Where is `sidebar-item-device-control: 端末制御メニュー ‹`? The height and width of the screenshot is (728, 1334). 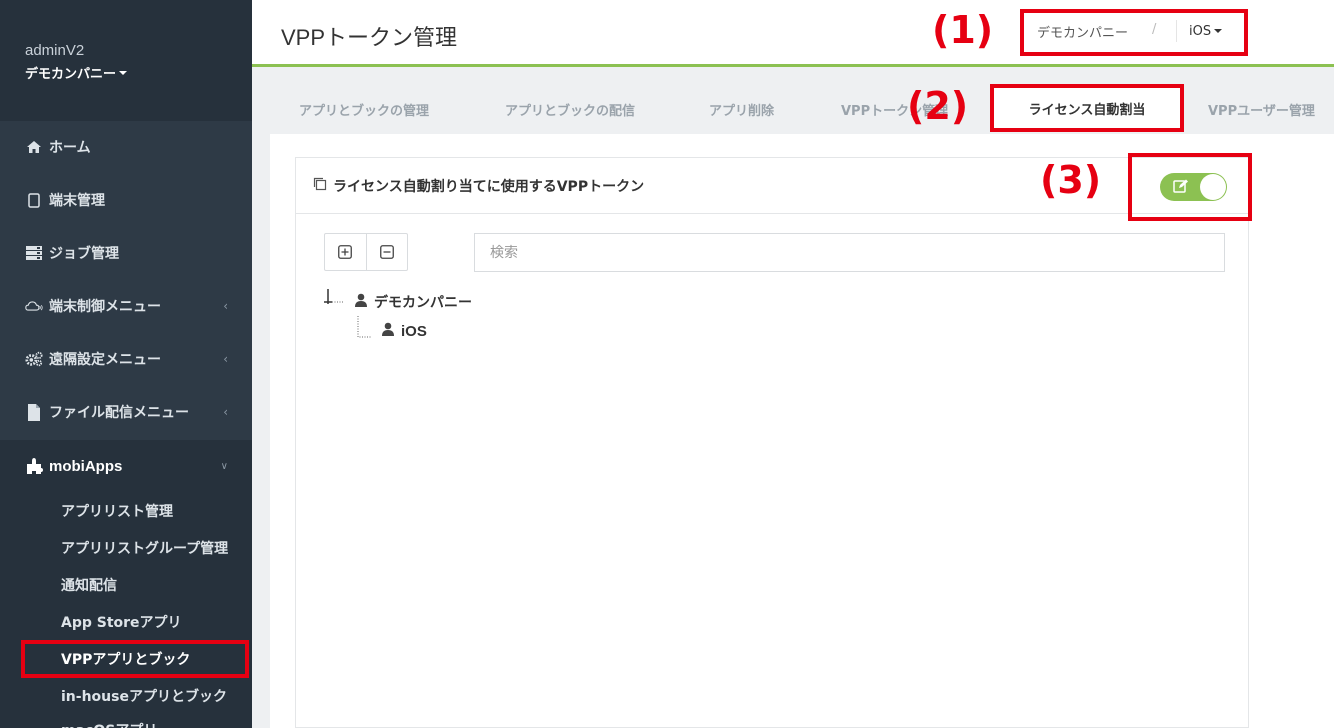 sidebar-item-device-control: 端末制御メニュー ‹ is located at coordinates (126, 306).